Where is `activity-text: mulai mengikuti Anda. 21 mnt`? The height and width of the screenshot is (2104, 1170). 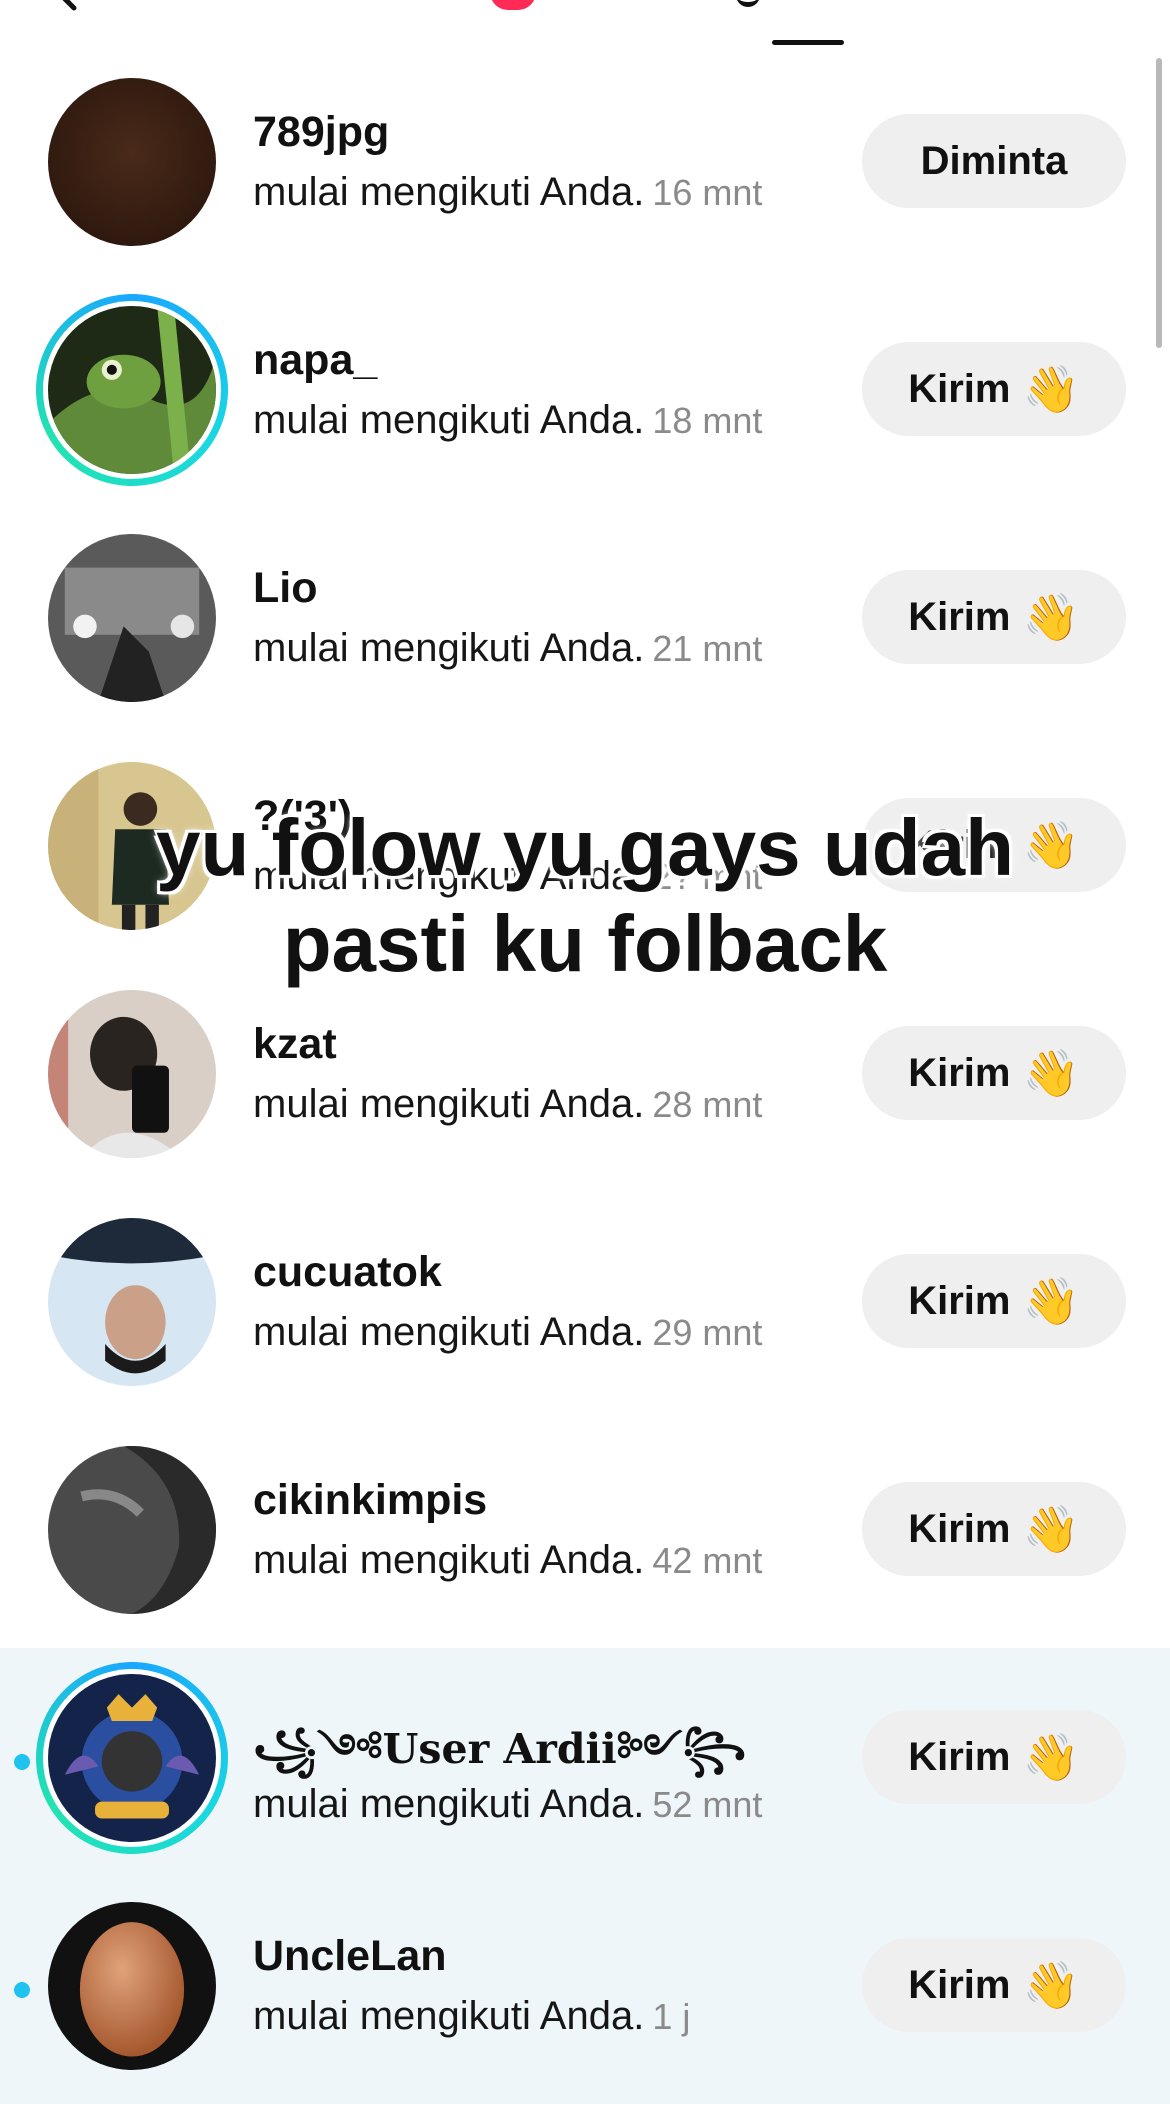 activity-text: mulai mengikuti Anda. 21 mnt is located at coordinates (507, 648).